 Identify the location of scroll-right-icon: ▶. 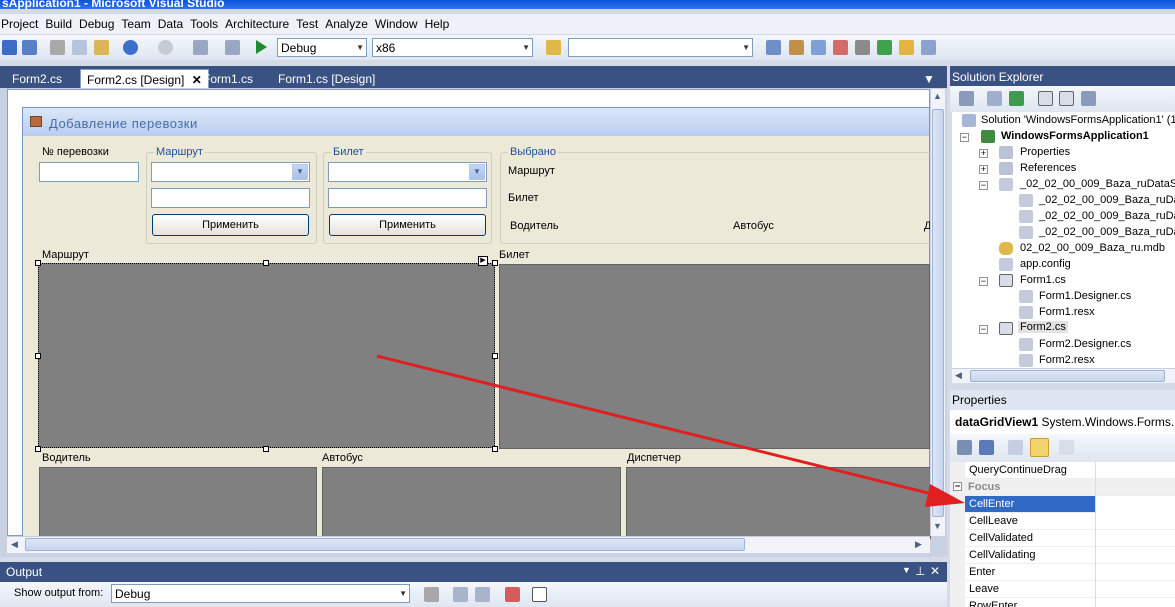
(918, 544).